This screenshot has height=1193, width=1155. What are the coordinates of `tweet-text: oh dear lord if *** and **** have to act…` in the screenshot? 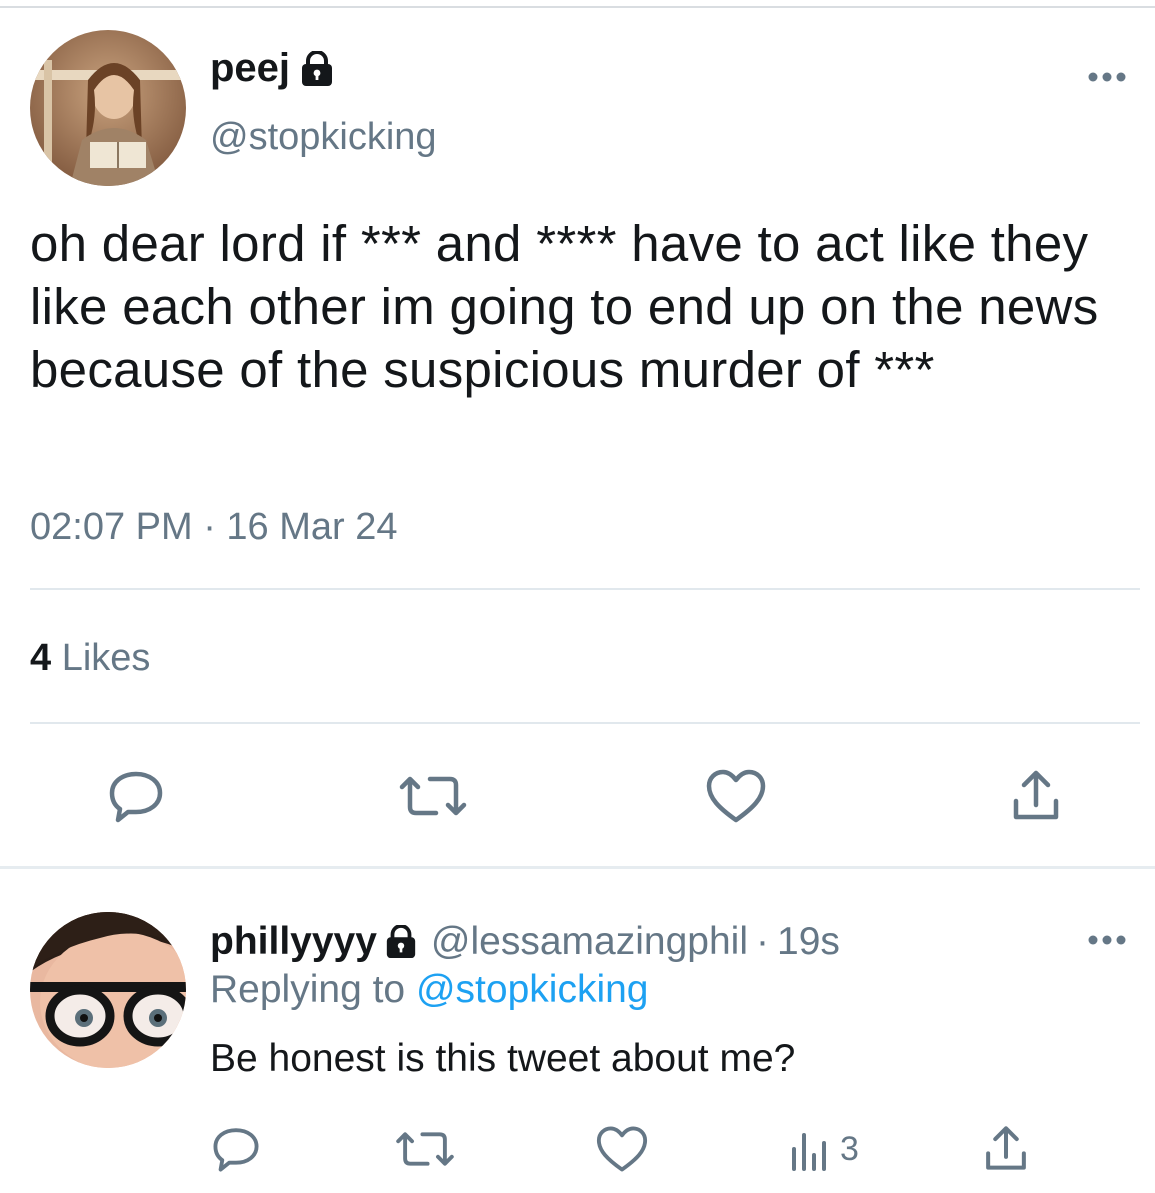 It's located at (564, 306).